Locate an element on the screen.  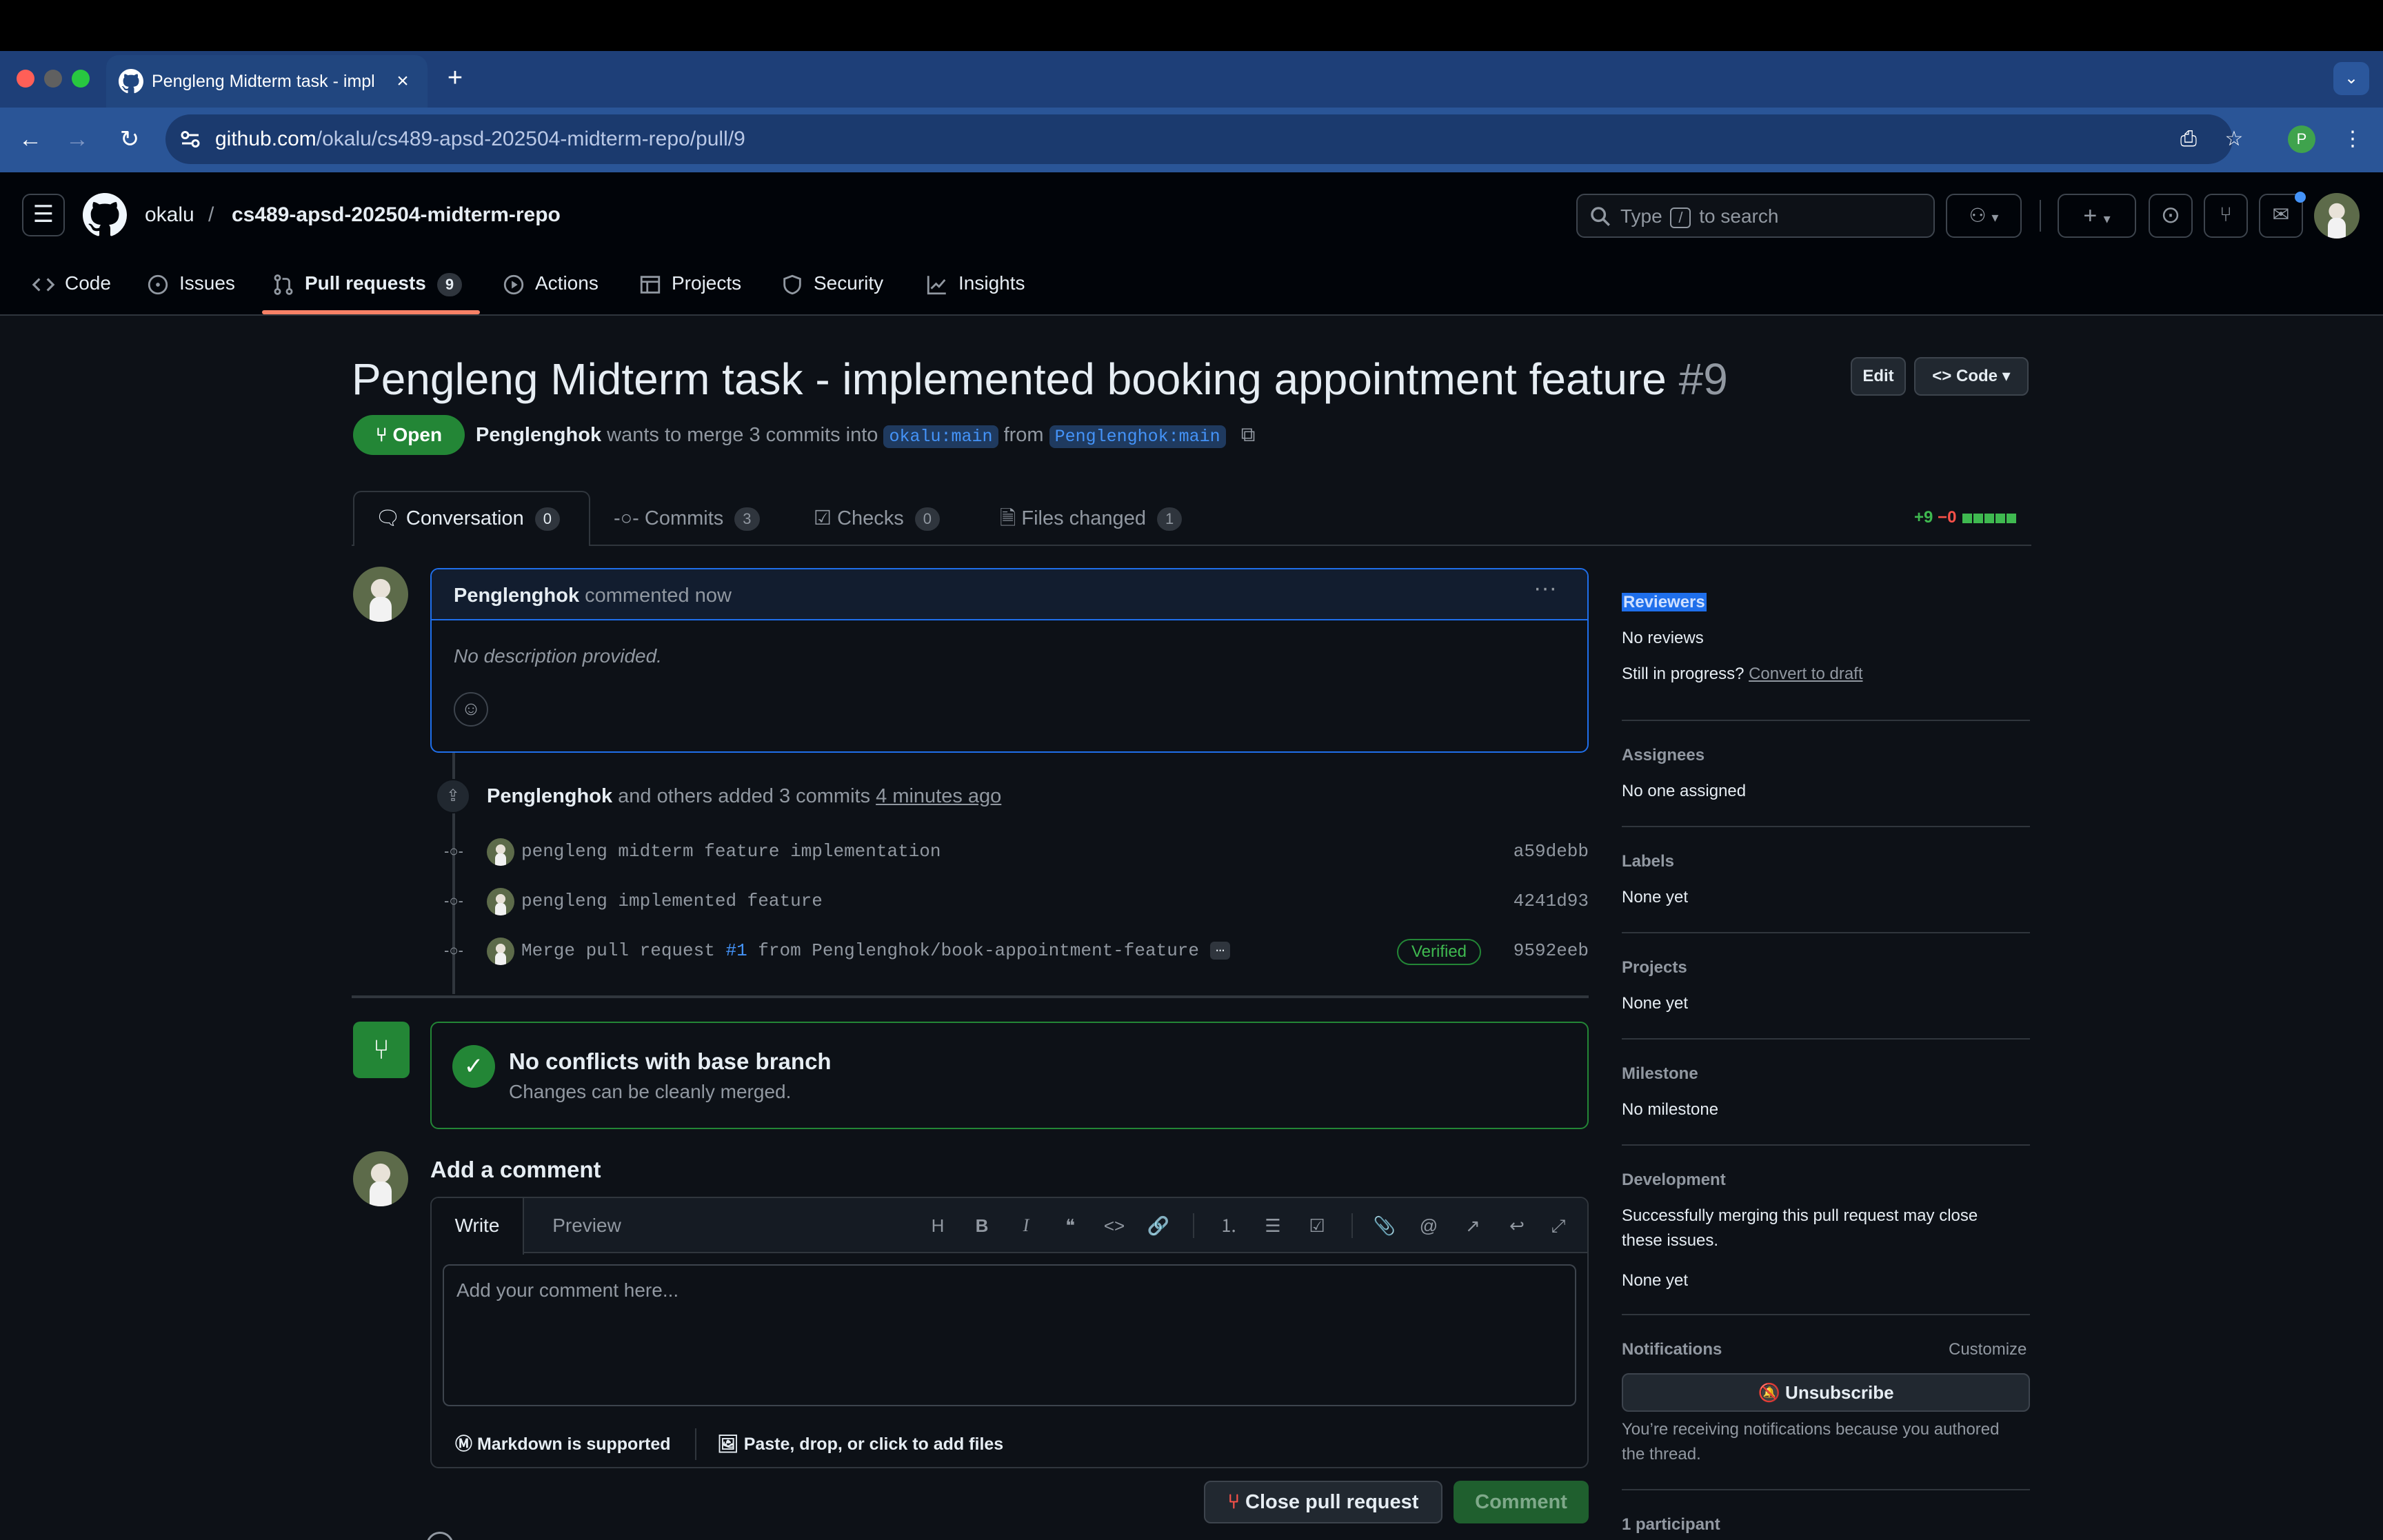
window-minimize-button is located at coordinates (53, 79).